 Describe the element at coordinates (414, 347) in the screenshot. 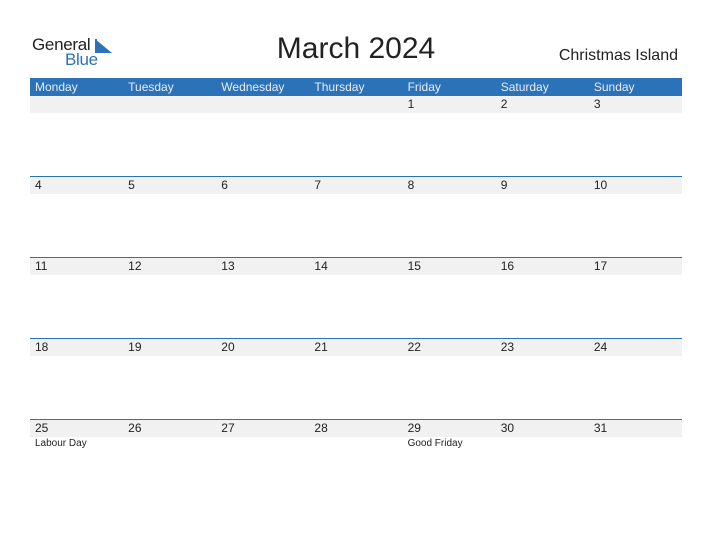

I see `day-number: 22` at that location.